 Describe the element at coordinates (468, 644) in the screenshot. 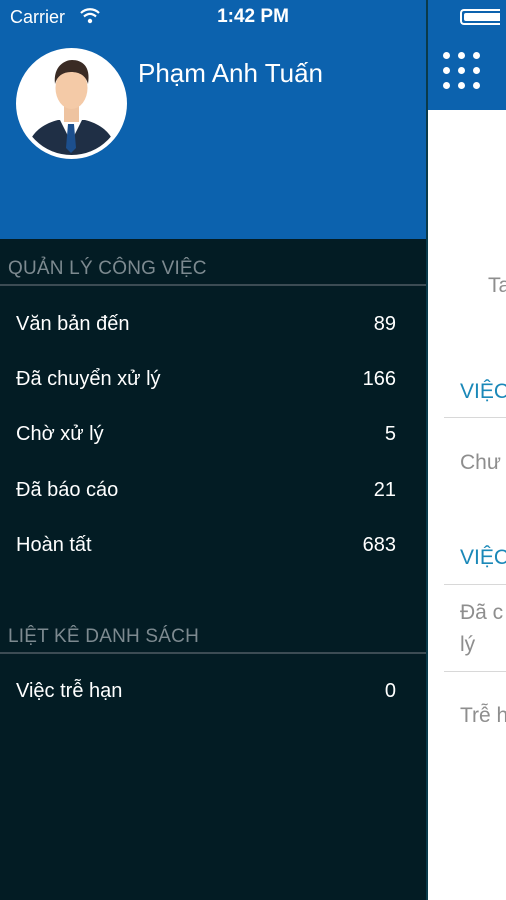

I see `main-list-item-line2: lý` at that location.